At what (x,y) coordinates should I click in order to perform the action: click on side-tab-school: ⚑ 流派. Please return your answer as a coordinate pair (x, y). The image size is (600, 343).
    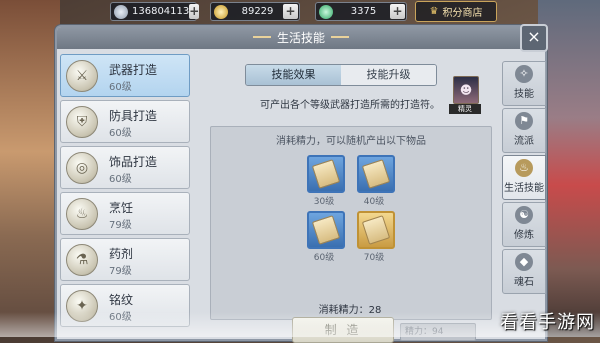
    Looking at the image, I should click on (524, 130).